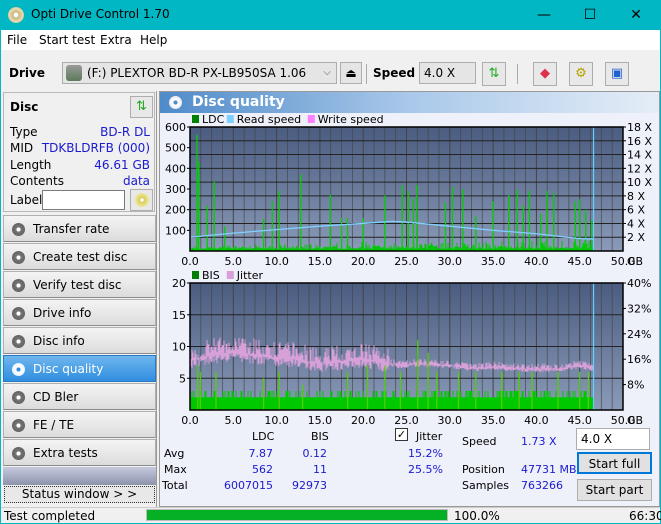 The height and width of the screenshot is (524, 661). I want to click on disc-mid-key: MID, so click(22, 148).